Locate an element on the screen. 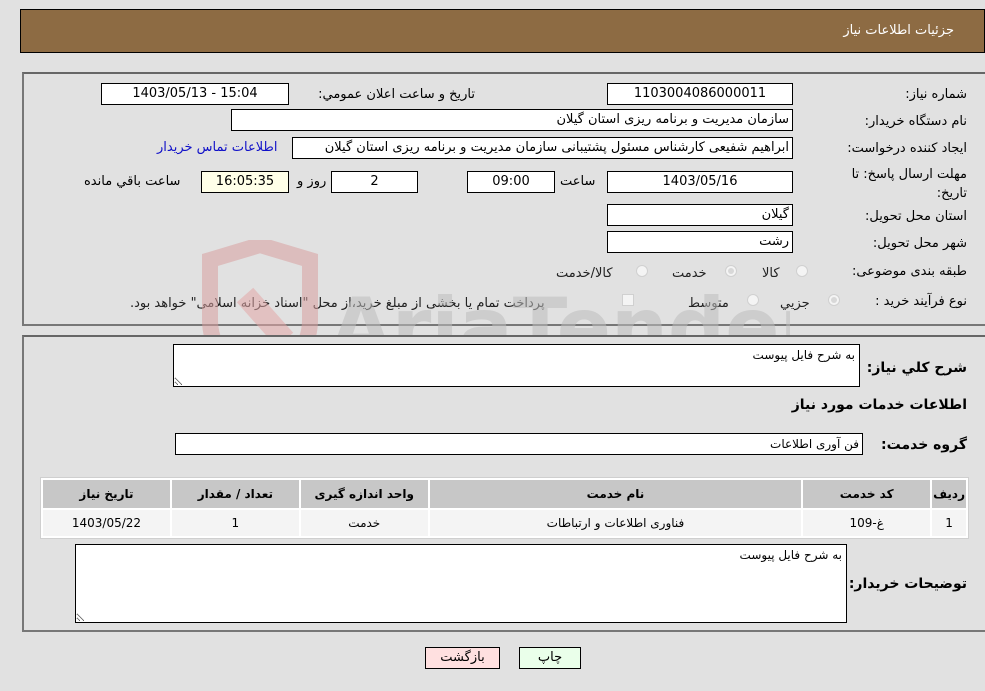  delivery-city-label: شهر محل تحويل: is located at coordinates (919, 243).